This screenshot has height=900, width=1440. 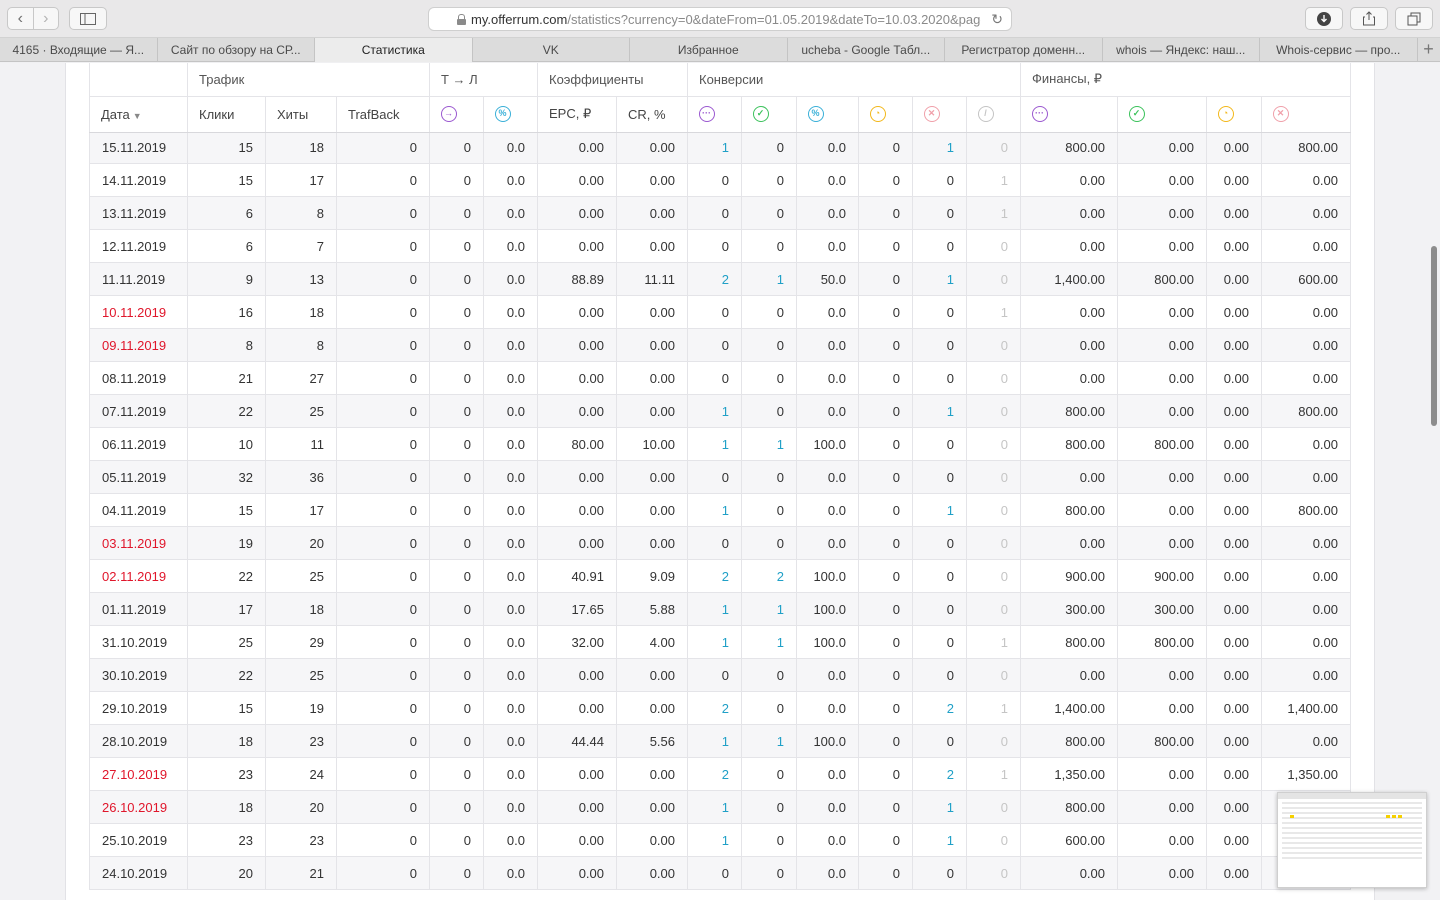 I want to click on page-scrollbar, so click(x=1434, y=336).